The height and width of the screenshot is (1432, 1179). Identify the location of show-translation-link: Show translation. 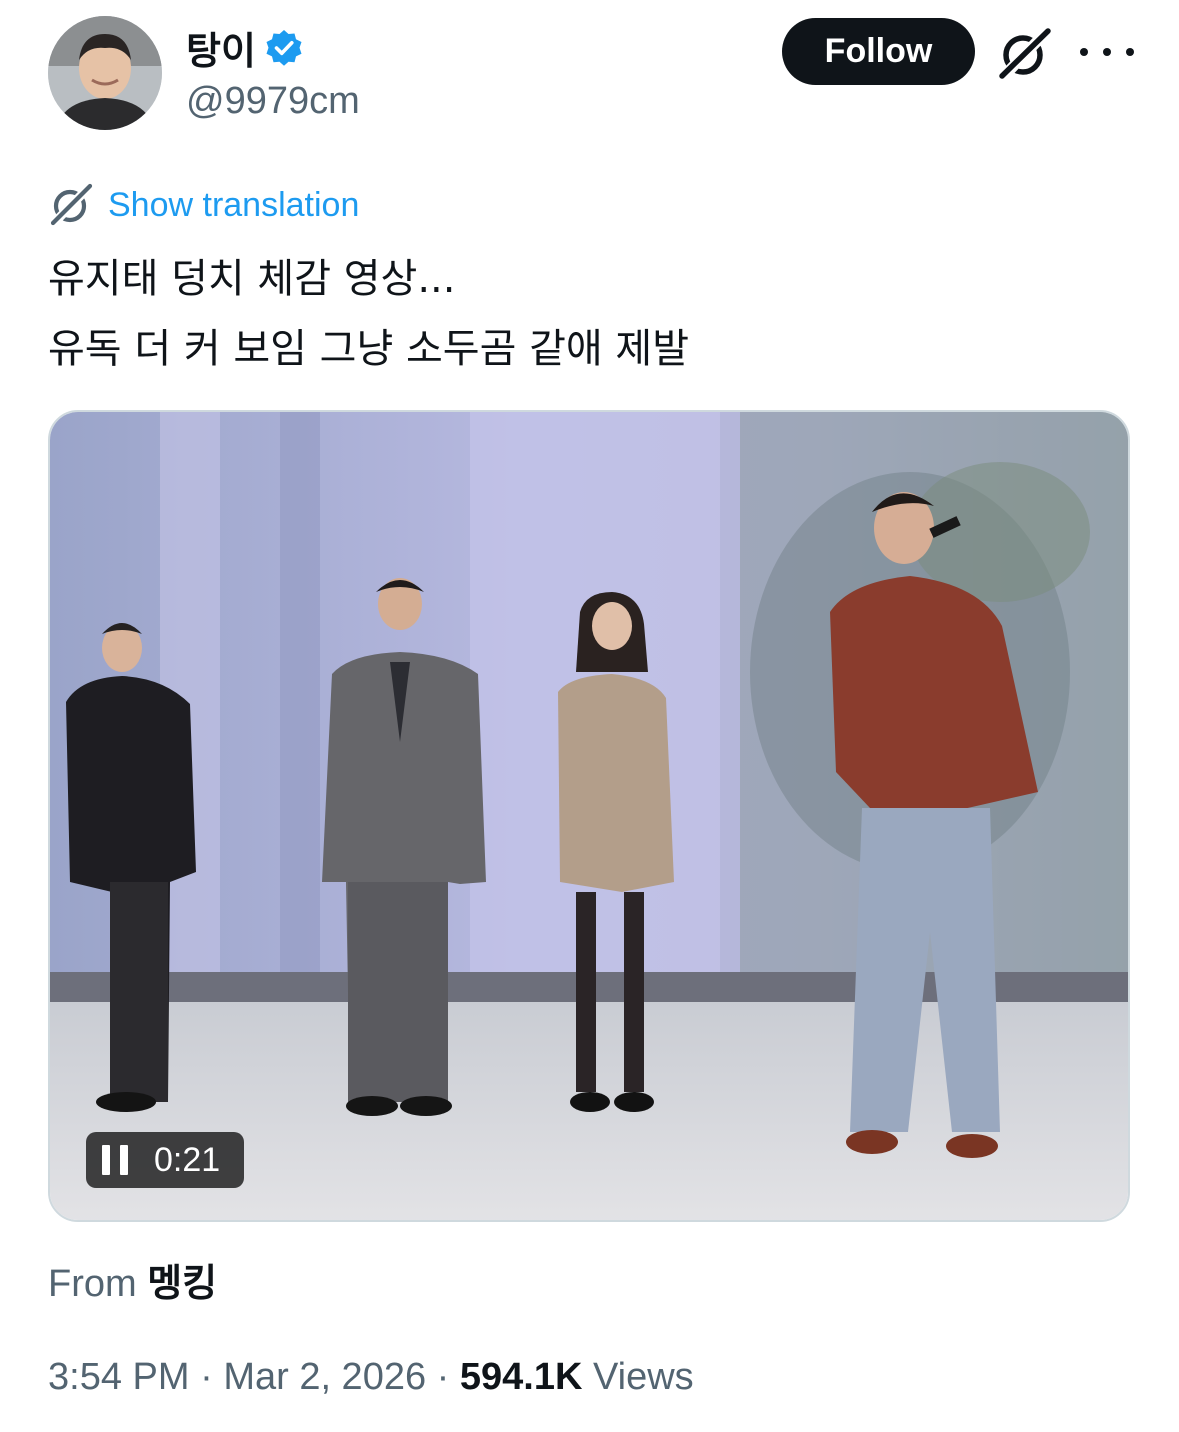
(233, 205).